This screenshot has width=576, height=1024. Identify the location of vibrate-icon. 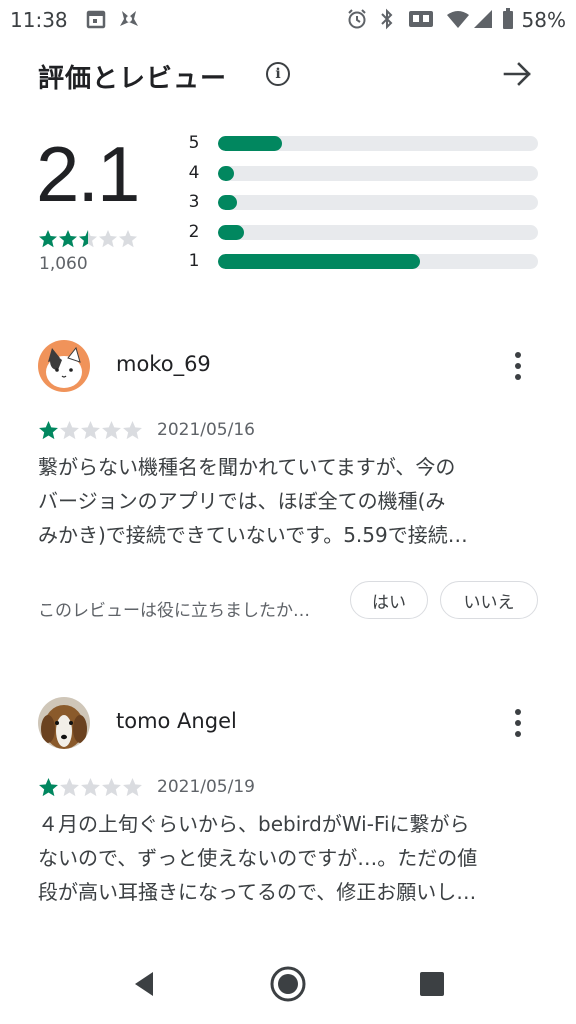
(421, 19).